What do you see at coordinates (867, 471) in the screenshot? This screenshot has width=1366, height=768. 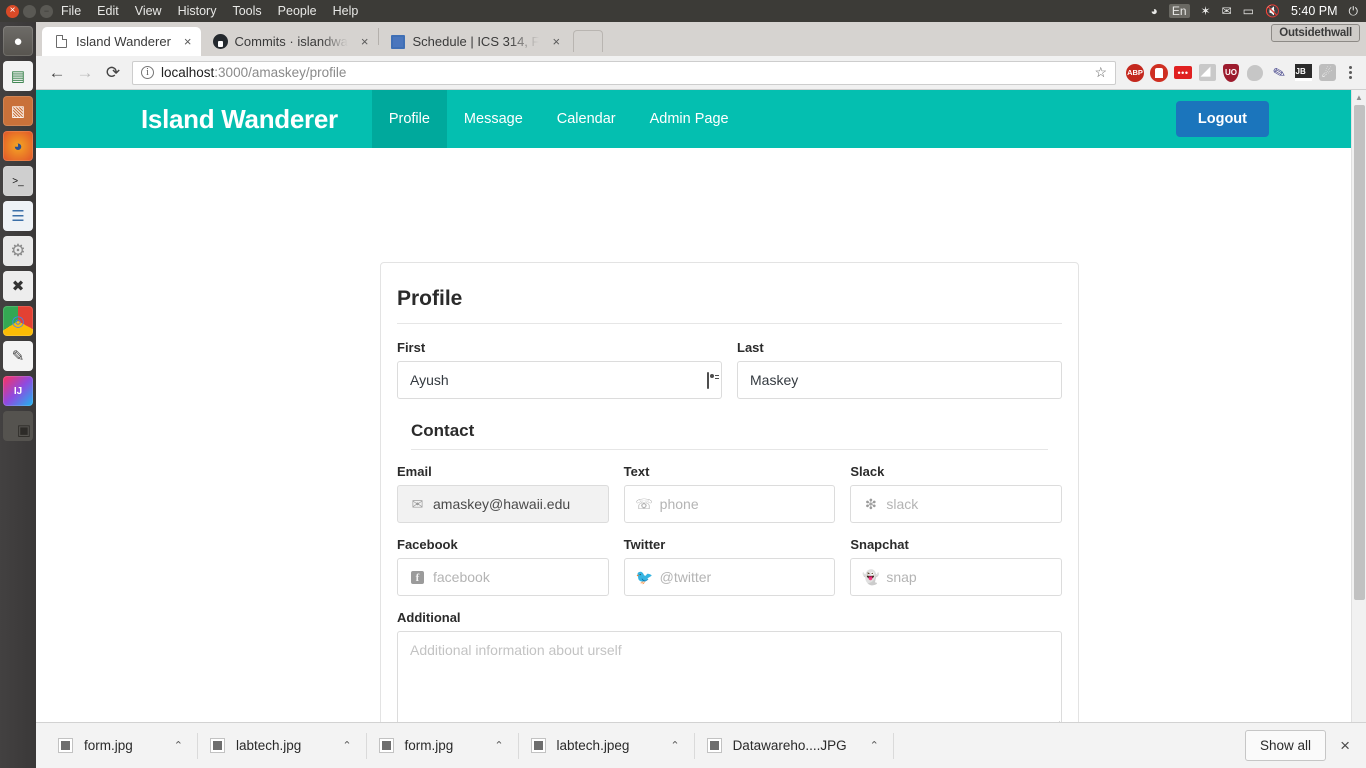 I see `slack-label: Slack` at bounding box center [867, 471].